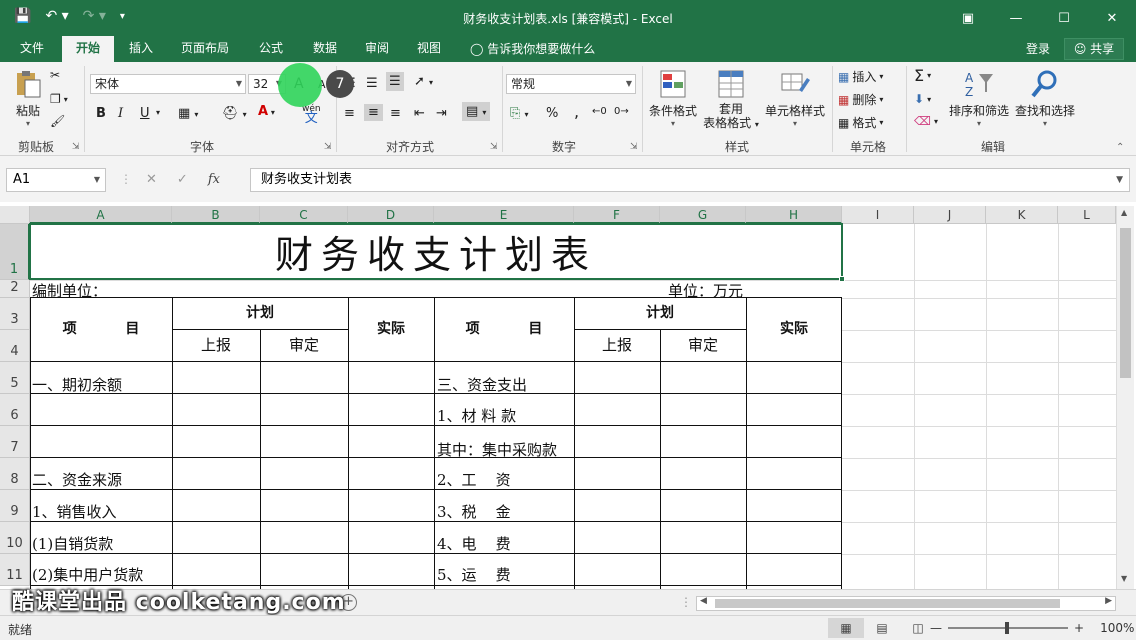  I want to click on header-report-left: 上报, so click(216, 344).